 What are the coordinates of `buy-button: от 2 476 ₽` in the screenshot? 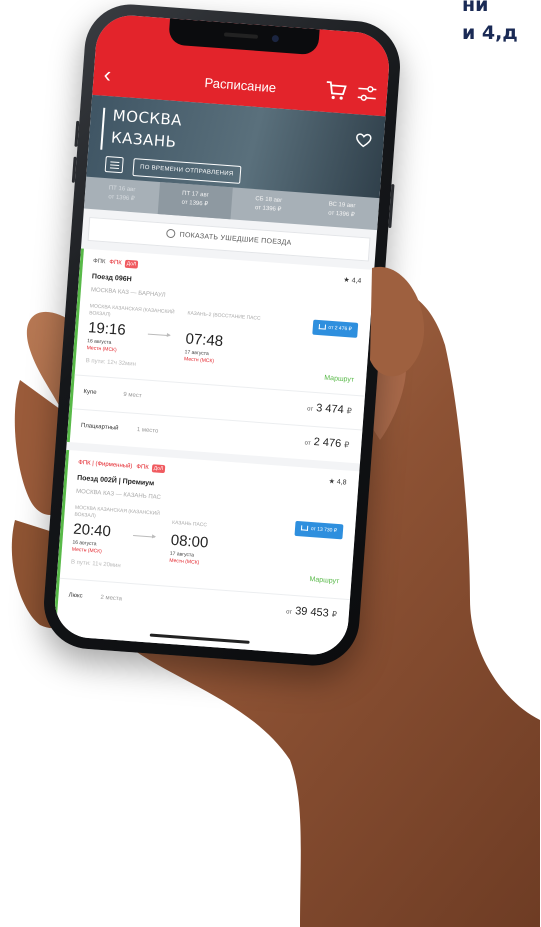 It's located at (335, 328).